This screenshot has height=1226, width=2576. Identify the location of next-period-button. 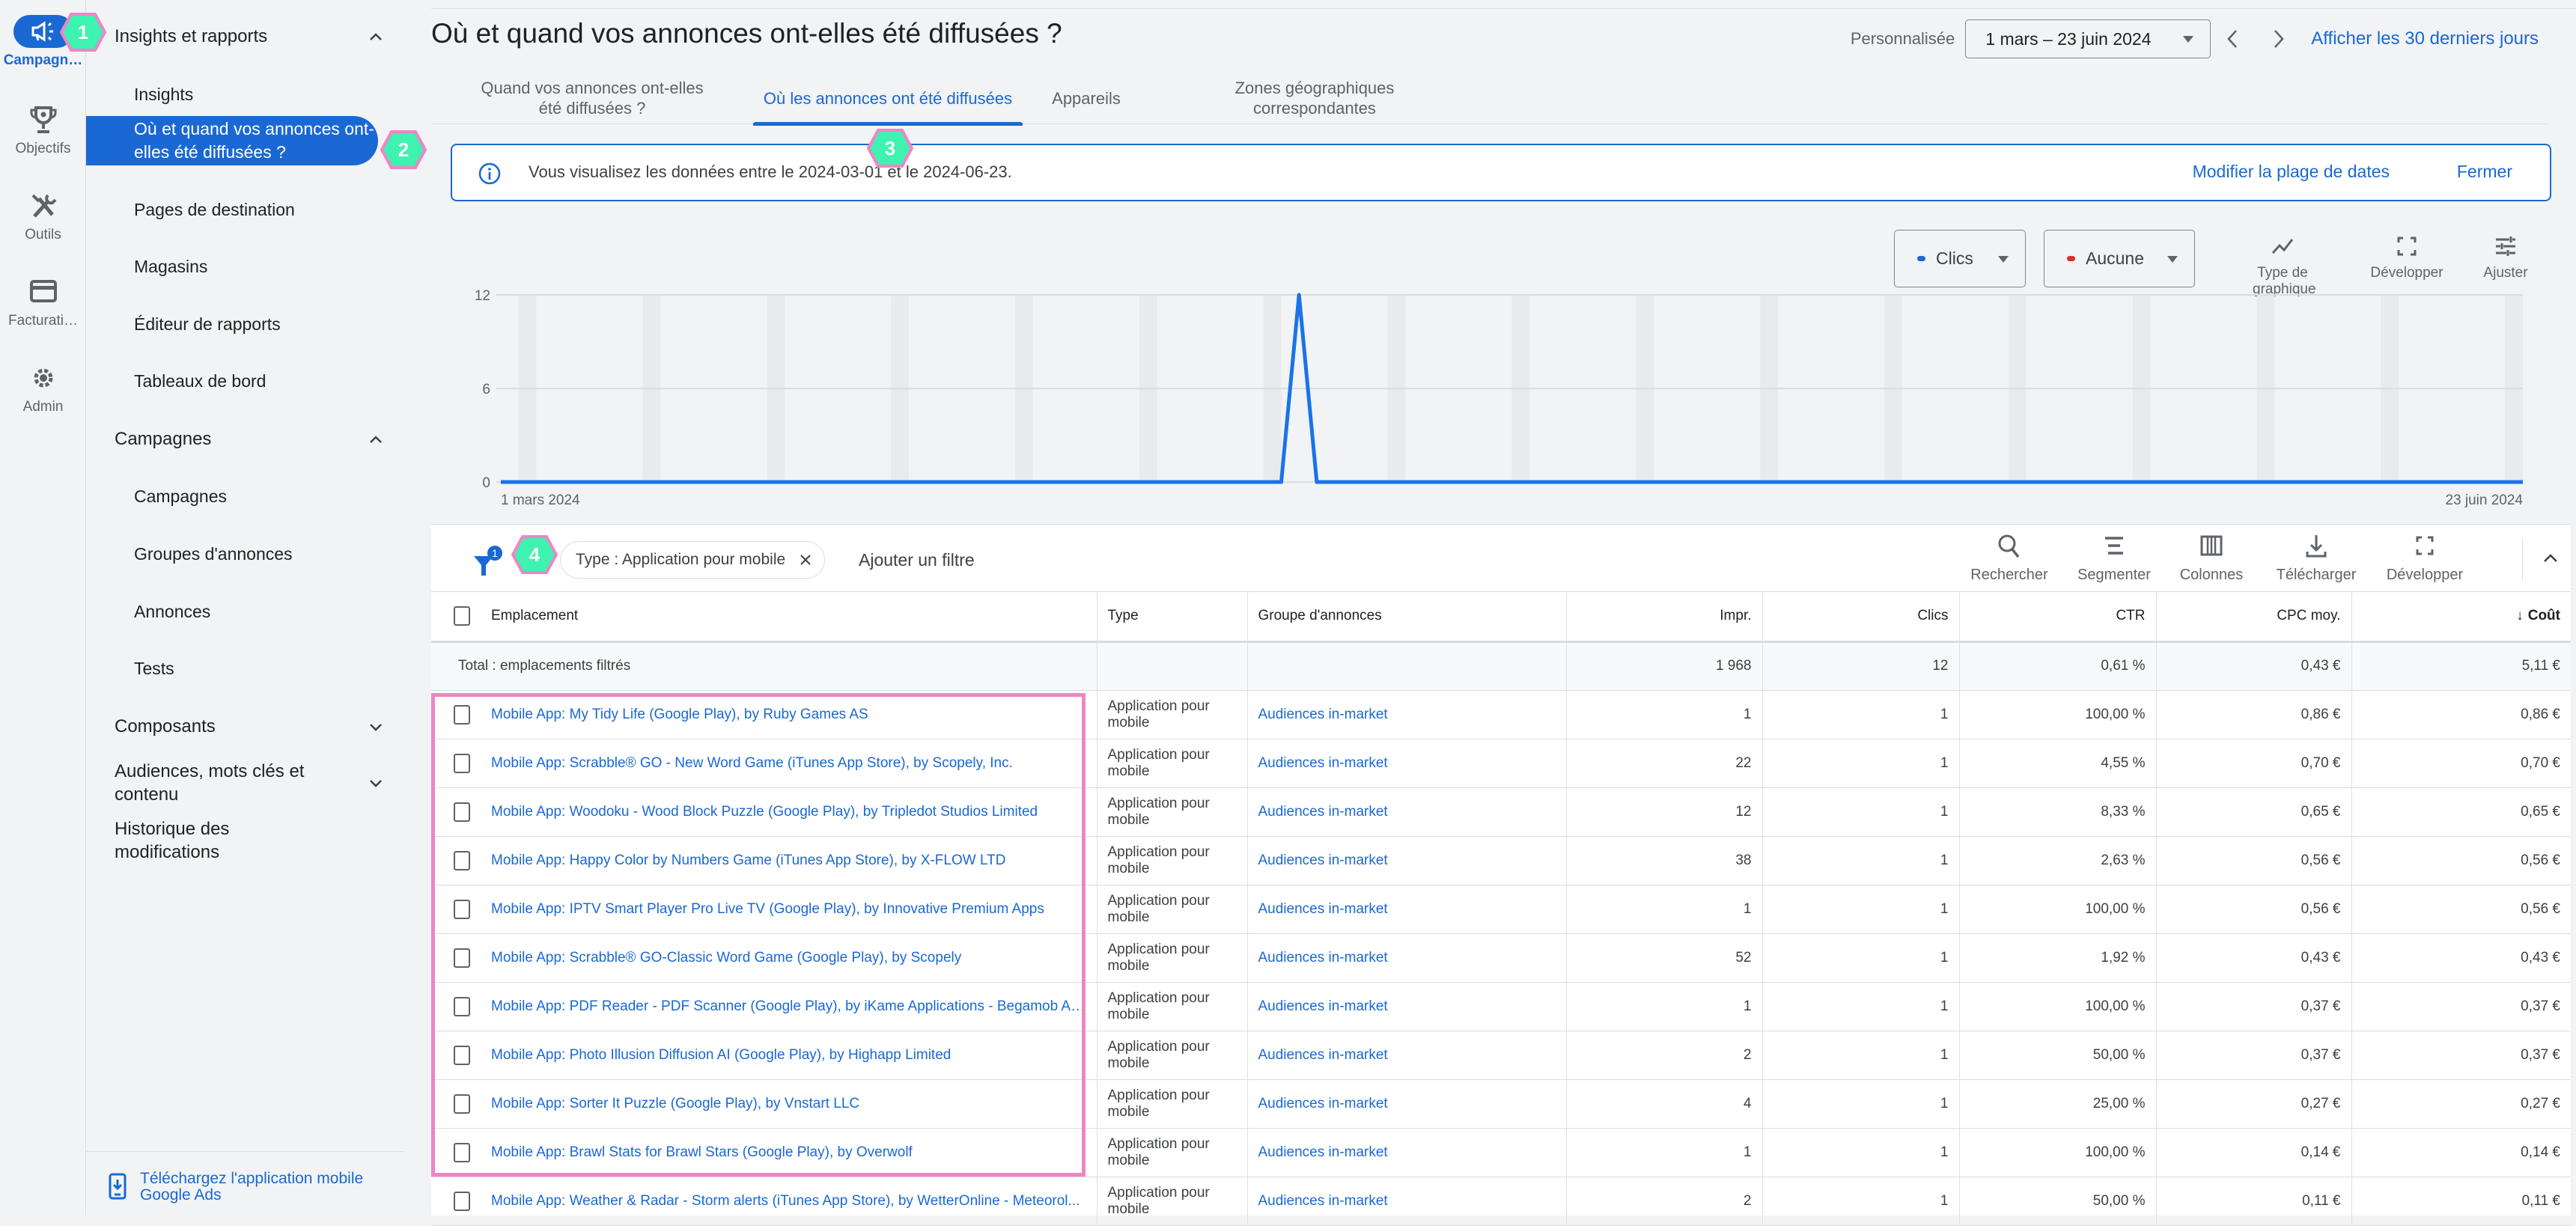
(2278, 38).